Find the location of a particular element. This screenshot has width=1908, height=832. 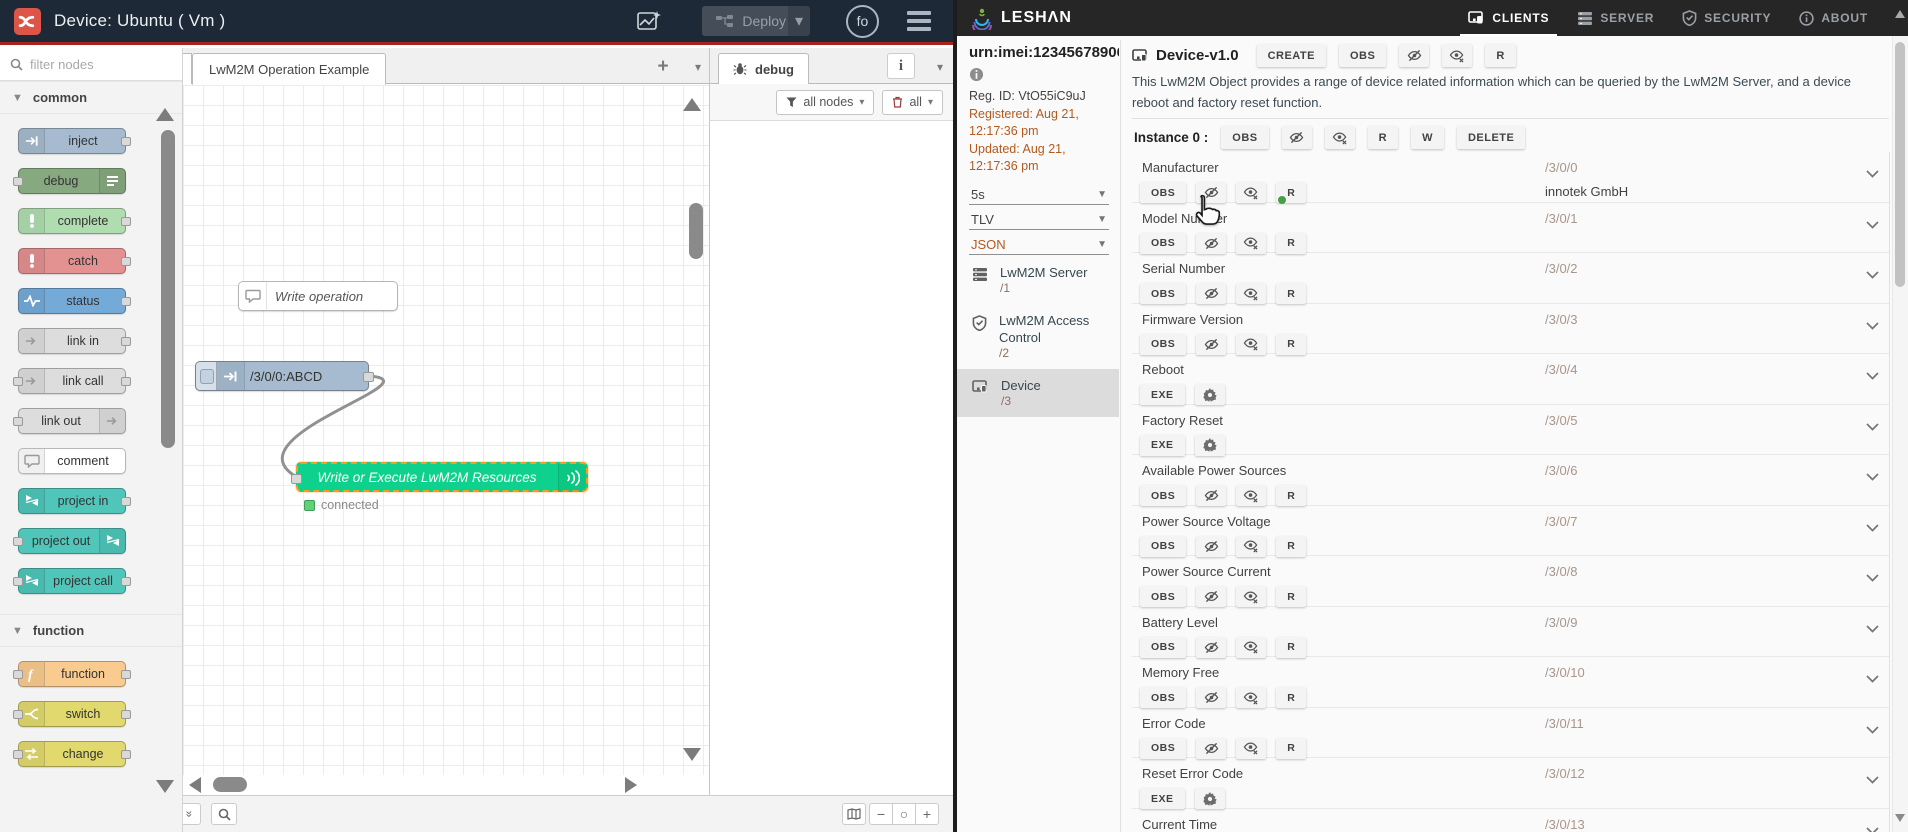

leshan-nav-tab: CLIENTS is located at coordinates (1508, 18).